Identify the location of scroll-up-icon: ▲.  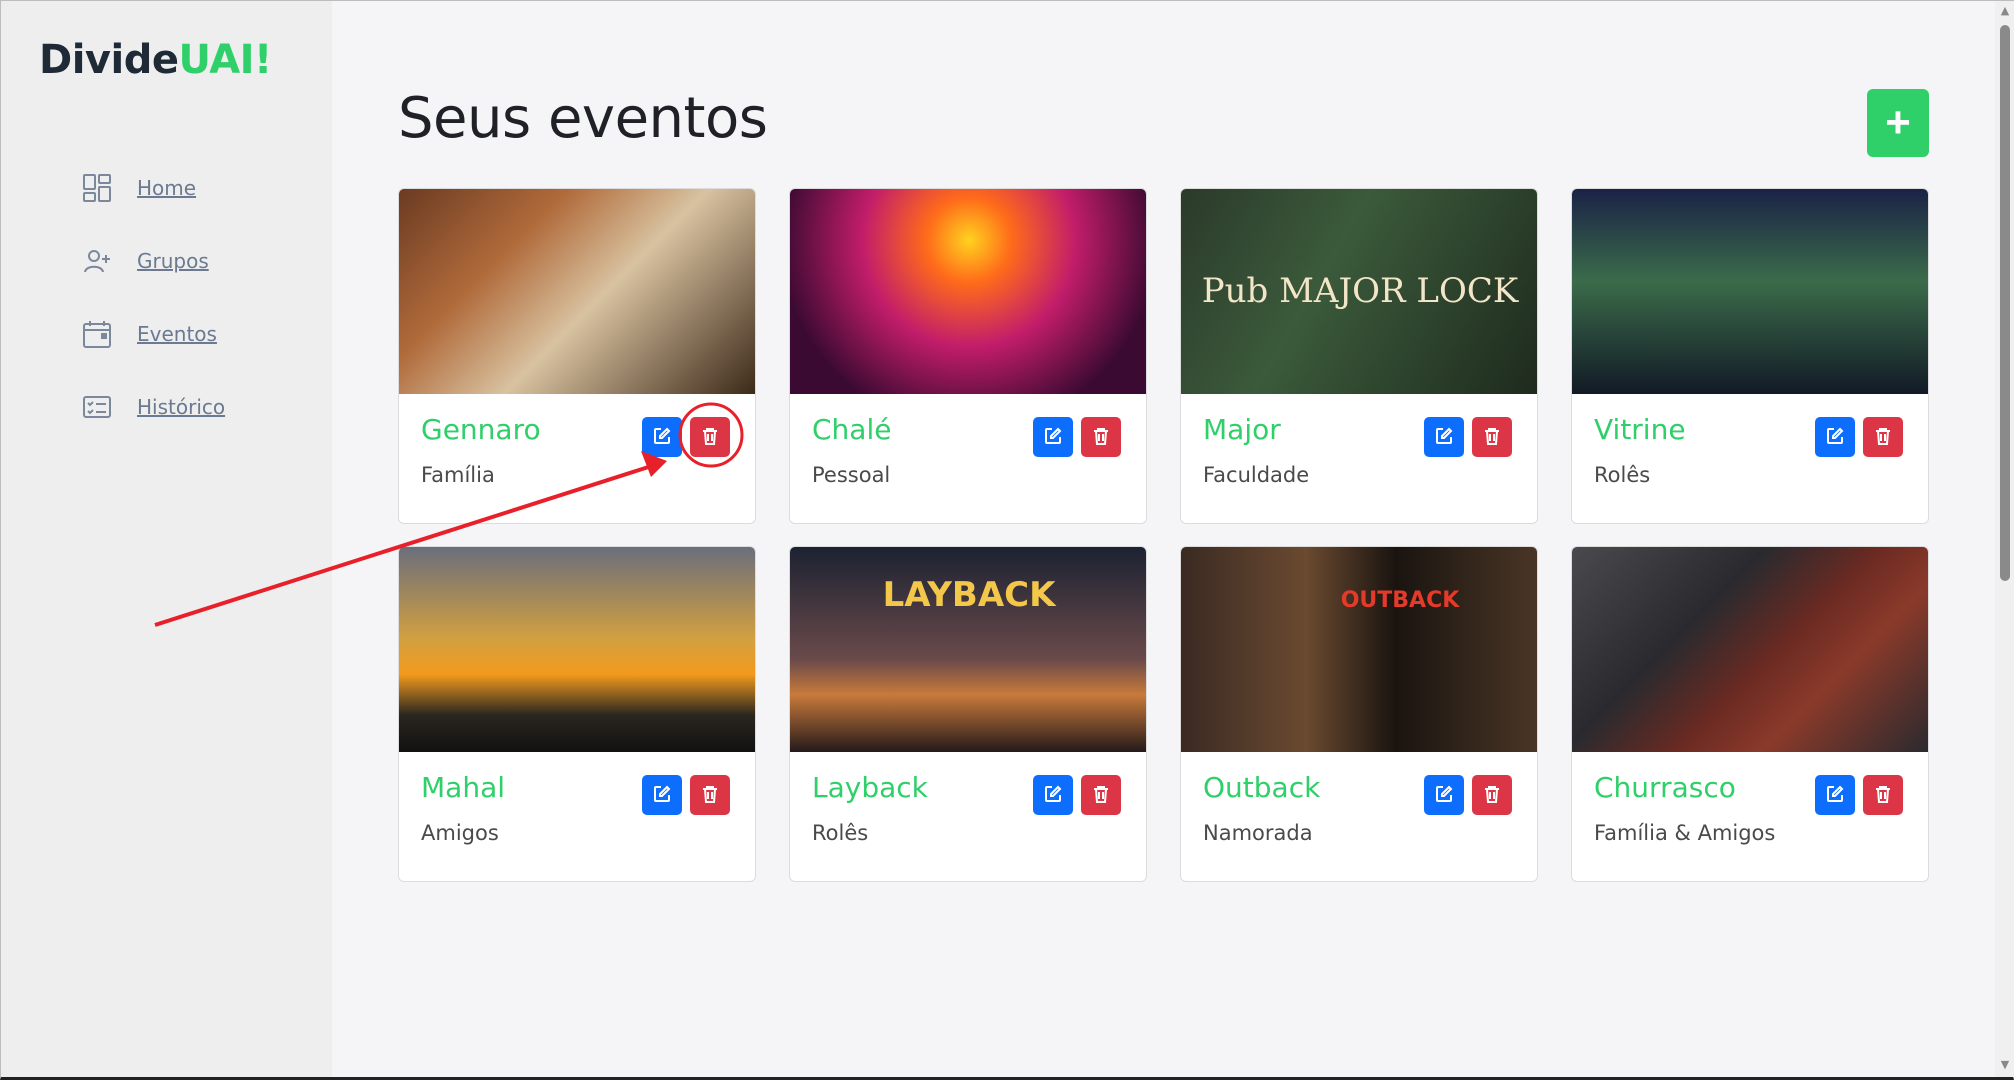
(2005, 11).